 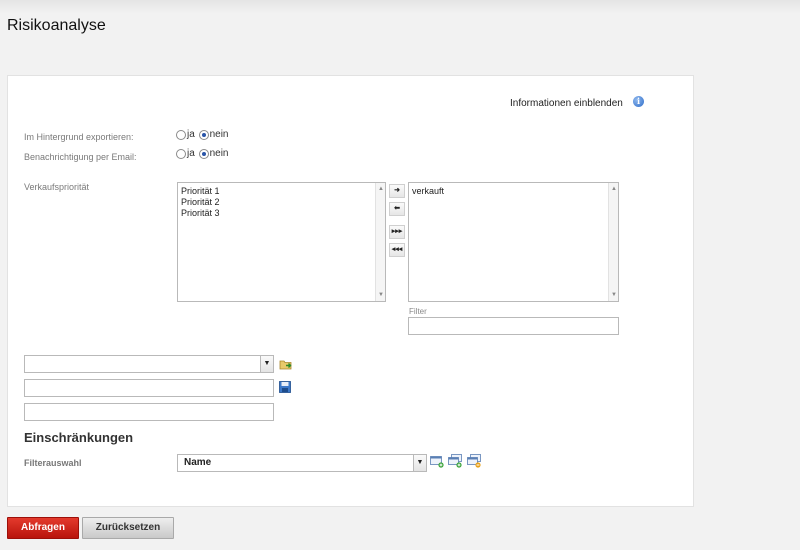 I want to click on move-all-left-button: ◂◂◂, so click(x=397, y=250).